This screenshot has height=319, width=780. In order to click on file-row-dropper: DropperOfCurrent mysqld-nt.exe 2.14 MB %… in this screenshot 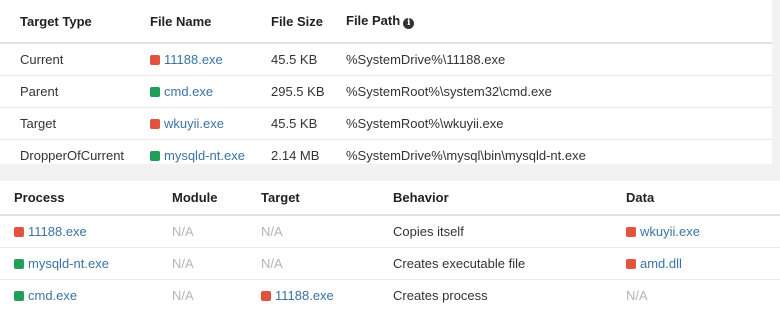, I will do `click(386, 155)`.